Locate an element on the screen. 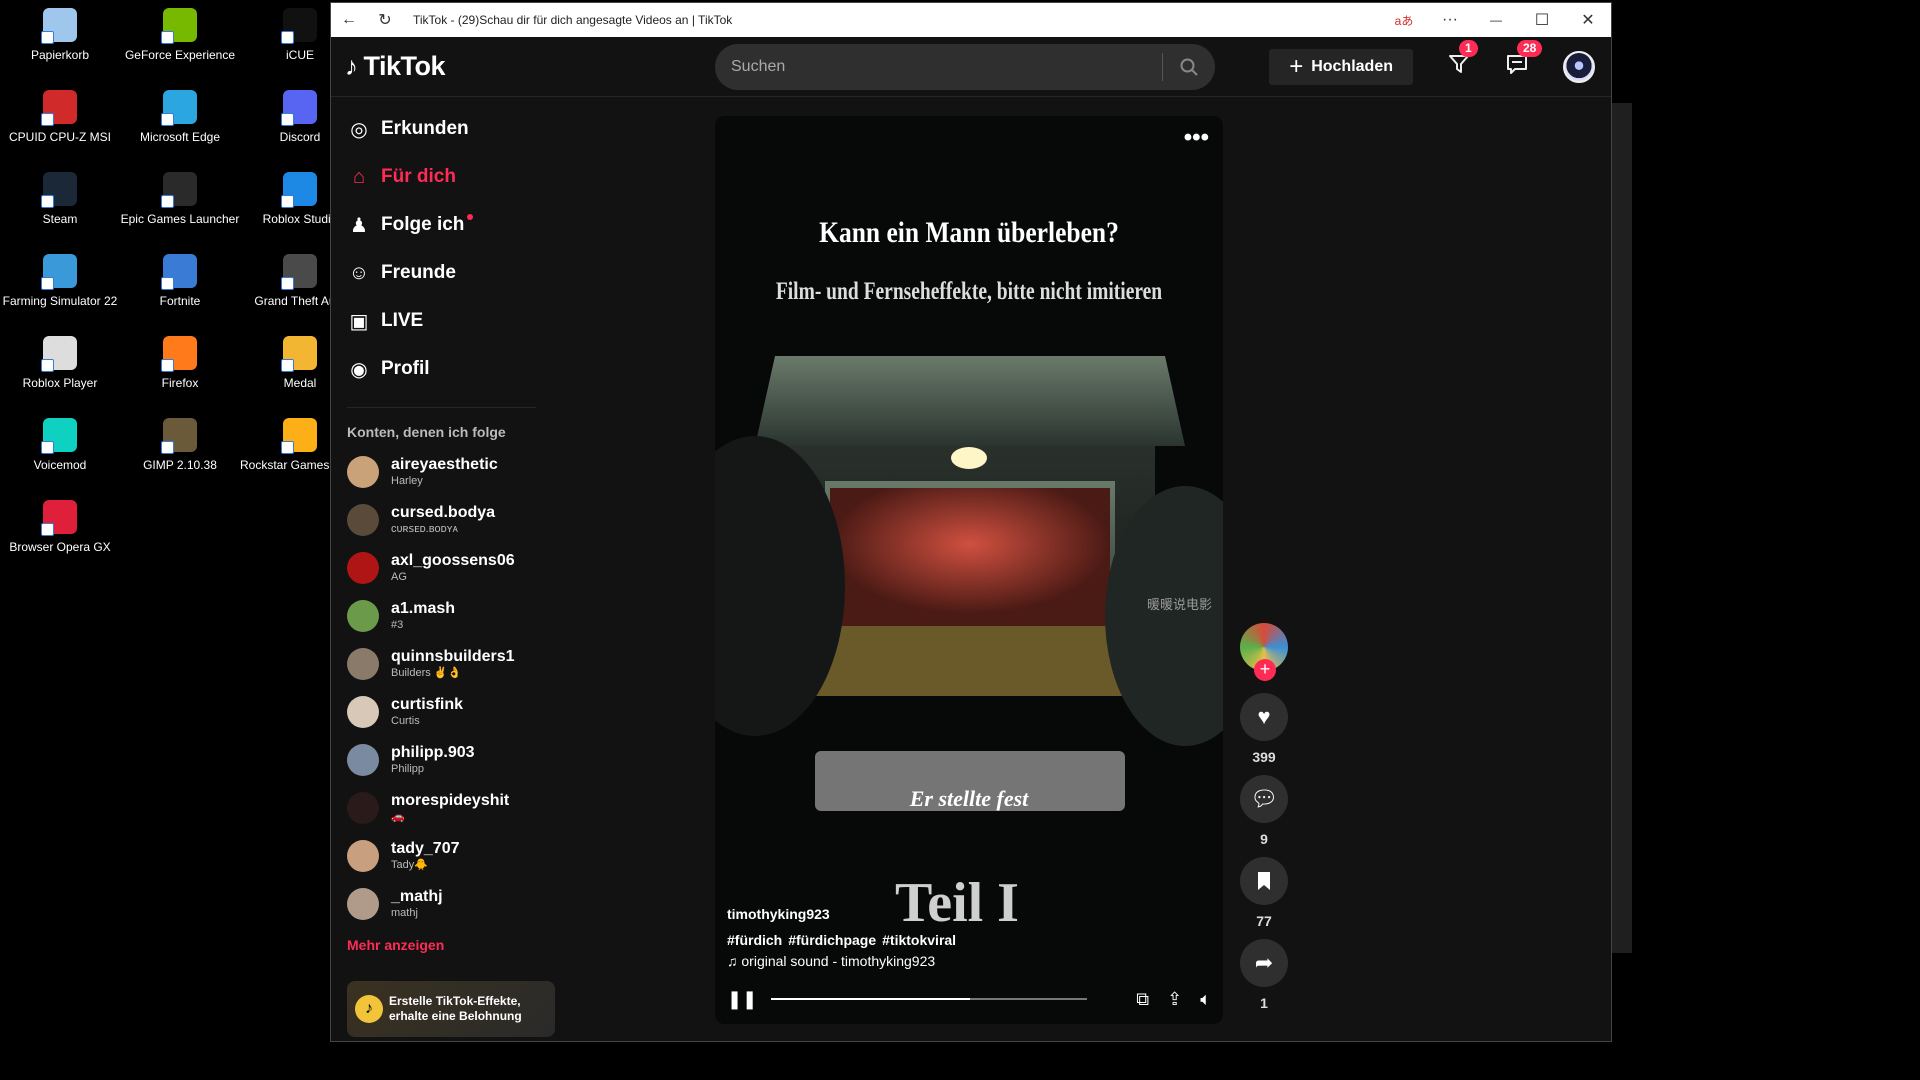  nav-label: Erkunden is located at coordinates (425, 128).